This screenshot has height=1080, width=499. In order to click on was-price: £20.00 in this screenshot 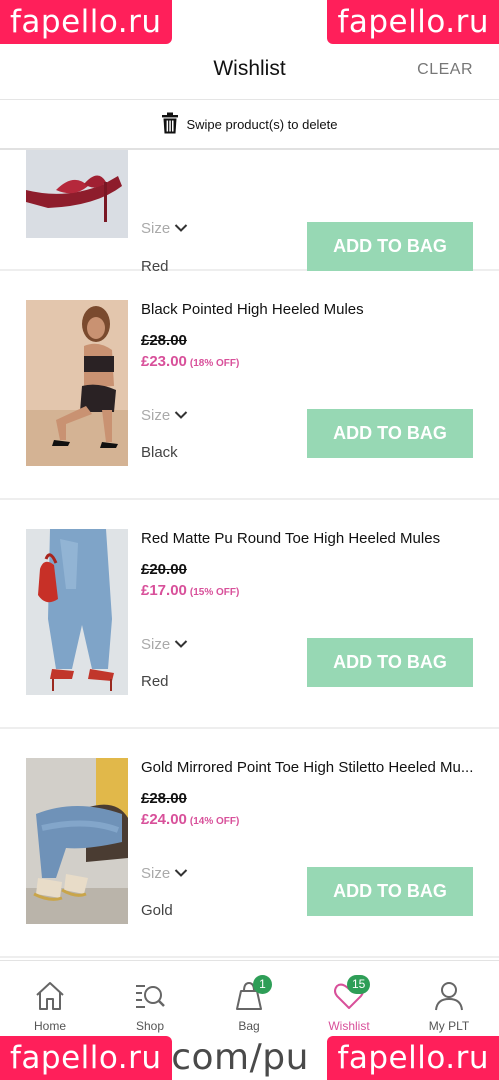, I will do `click(164, 569)`.